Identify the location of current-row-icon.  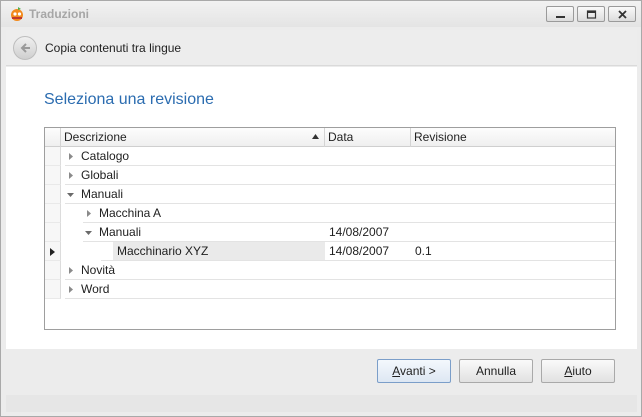
(52, 252).